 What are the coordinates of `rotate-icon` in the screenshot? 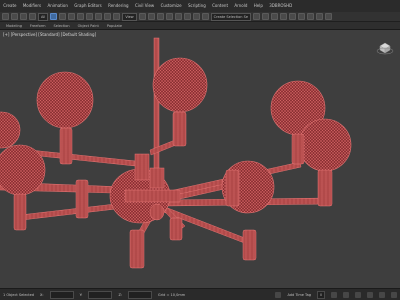 It's located at (99, 16).